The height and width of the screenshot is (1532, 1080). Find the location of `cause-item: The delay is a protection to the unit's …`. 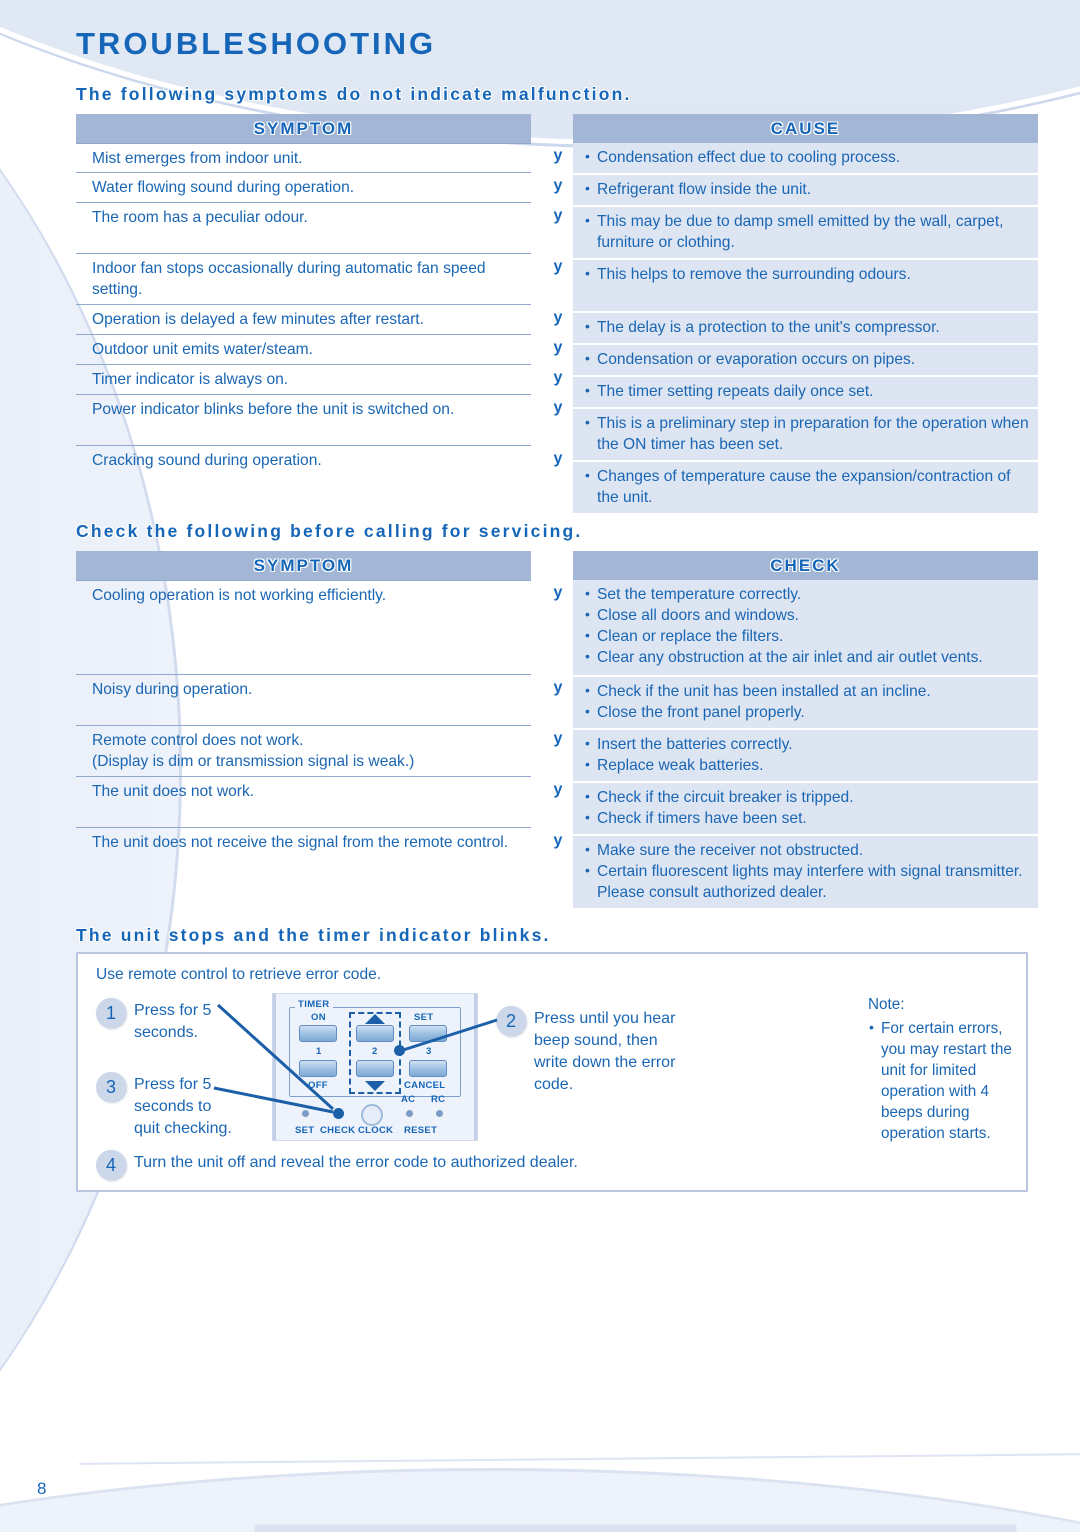

cause-item: The delay is a protection to the unit's … is located at coordinates (806, 327).